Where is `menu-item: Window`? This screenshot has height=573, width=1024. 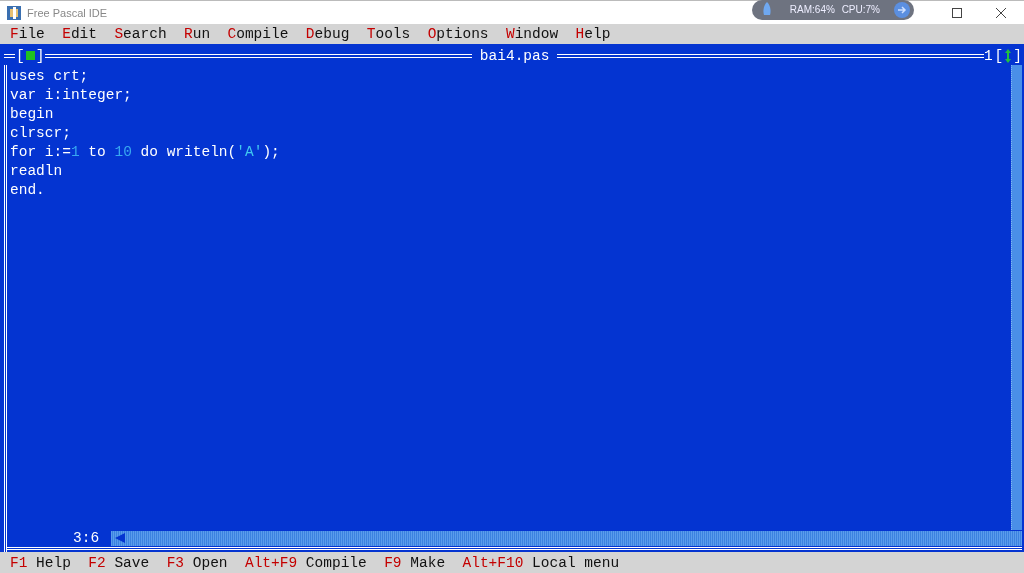 menu-item: Window is located at coordinates (532, 34).